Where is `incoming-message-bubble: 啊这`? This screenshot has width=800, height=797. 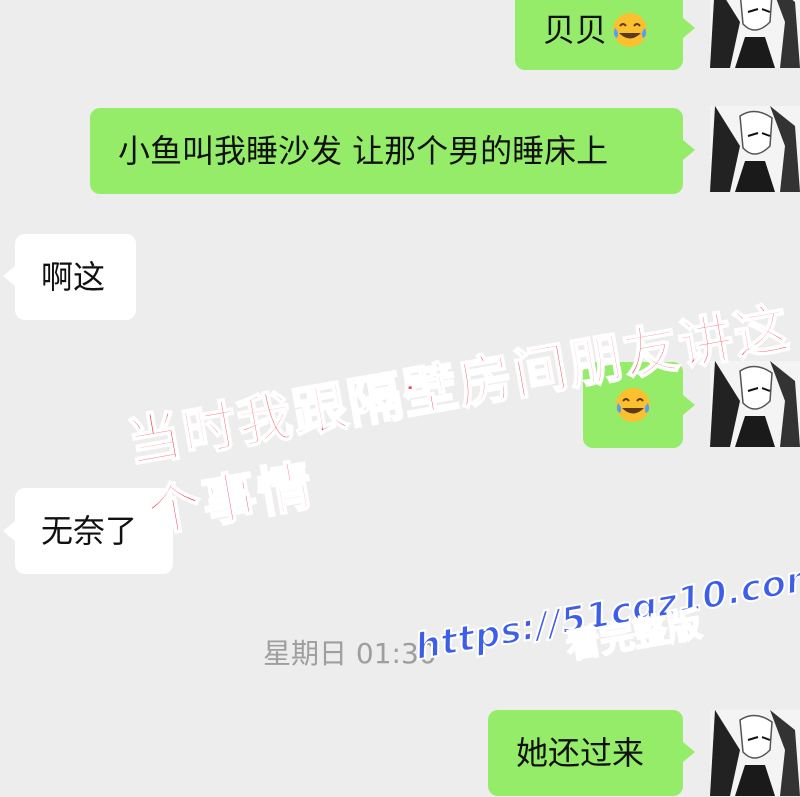
incoming-message-bubble: 啊这 is located at coordinates (75, 277).